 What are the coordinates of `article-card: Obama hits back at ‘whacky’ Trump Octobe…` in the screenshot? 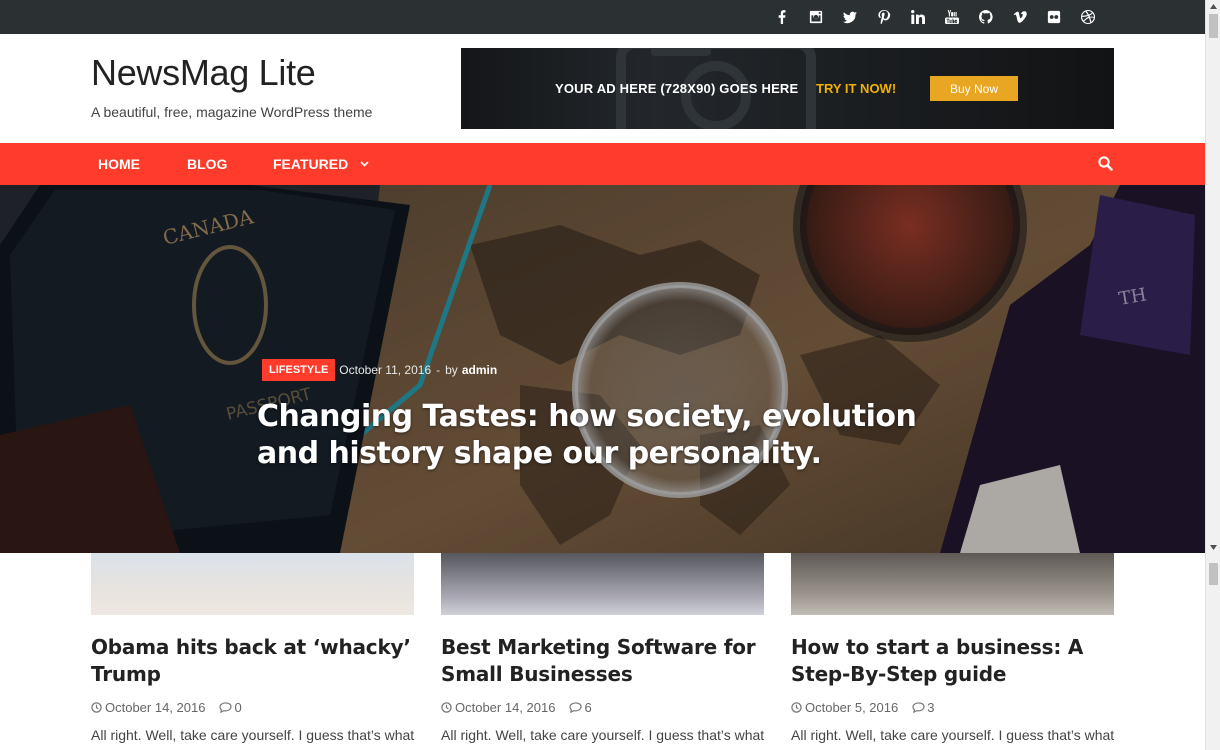 It's located at (252, 648).